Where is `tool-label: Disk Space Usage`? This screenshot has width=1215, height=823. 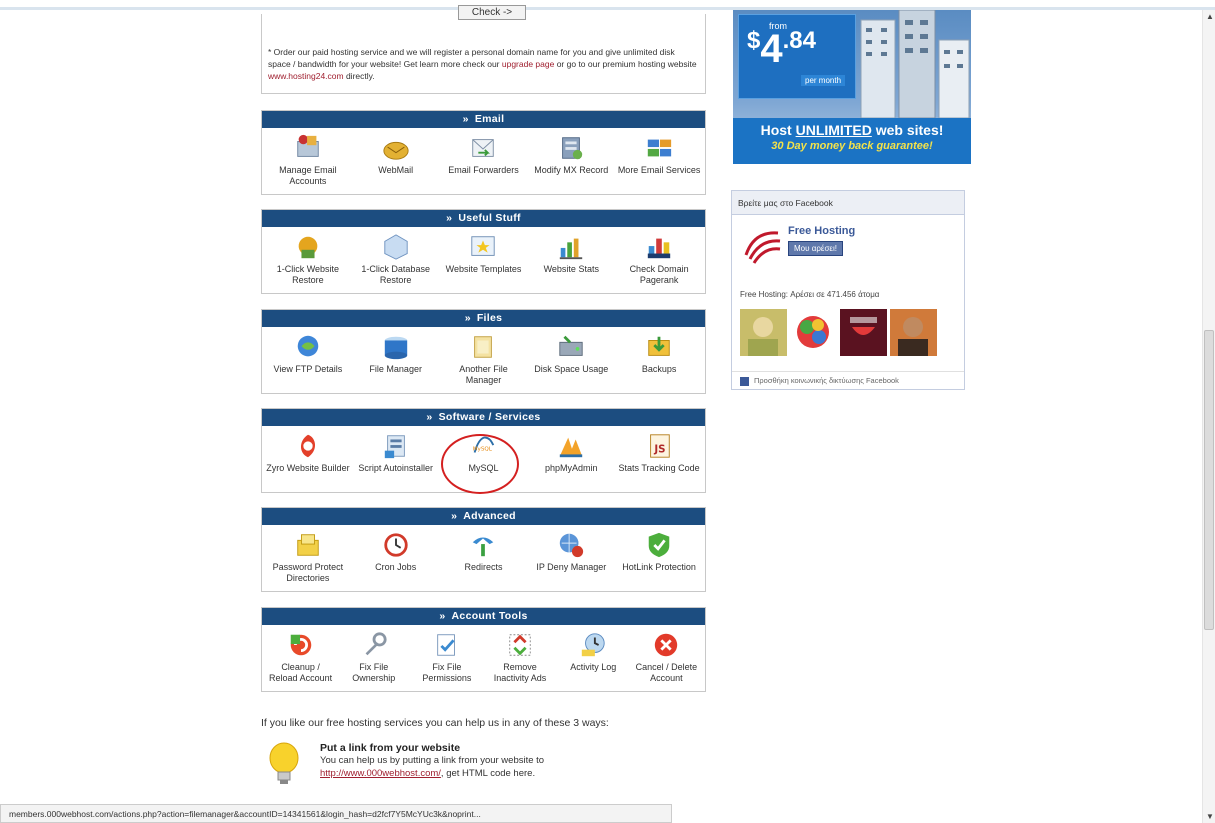
tool-label: Disk Space Usage is located at coordinates (571, 369).